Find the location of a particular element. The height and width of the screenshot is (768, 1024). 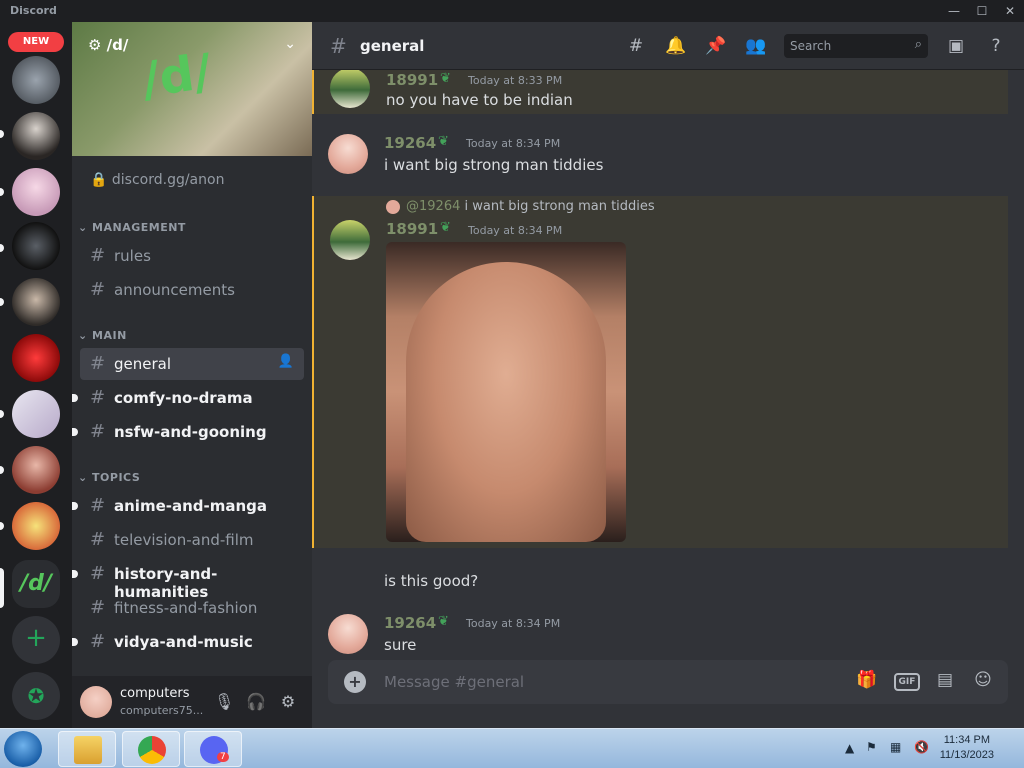

start-button is located at coordinates (23, 749).